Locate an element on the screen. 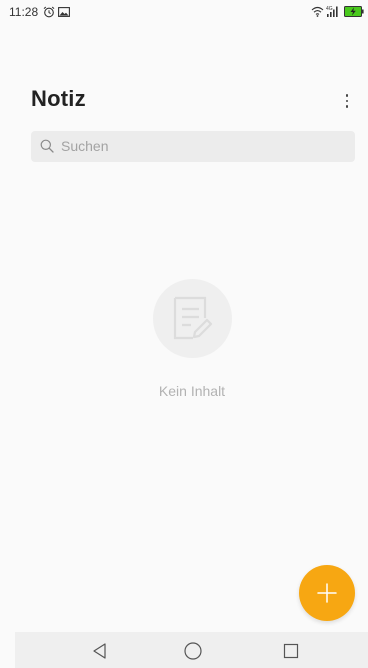 The width and height of the screenshot is (368, 668). note-edit-icon is located at coordinates (193, 318).